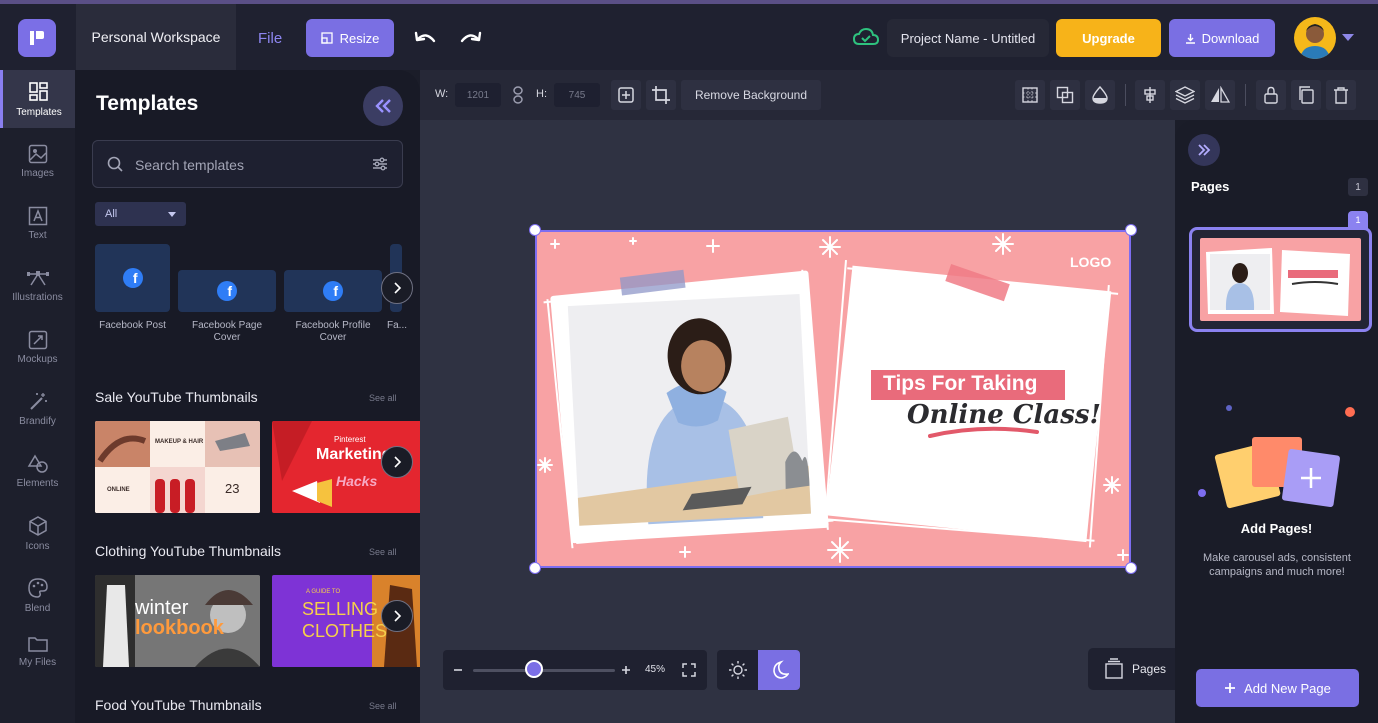 This screenshot has height=723, width=1378. What do you see at coordinates (426, 38) in the screenshot?
I see `undo-button` at bounding box center [426, 38].